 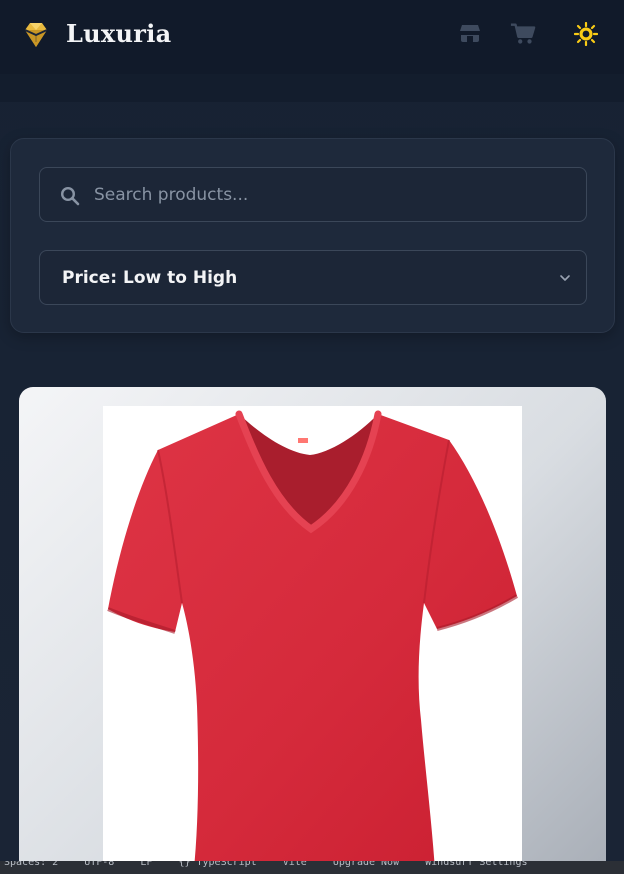 What do you see at coordinates (586, 34) in the screenshot?
I see `sun-icon` at bounding box center [586, 34].